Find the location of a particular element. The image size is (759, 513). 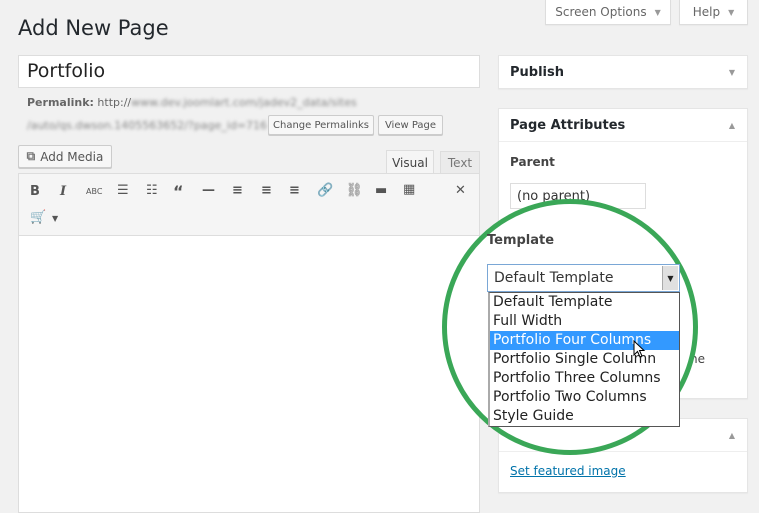

page-attributes-title: Page Attributes is located at coordinates (568, 125).